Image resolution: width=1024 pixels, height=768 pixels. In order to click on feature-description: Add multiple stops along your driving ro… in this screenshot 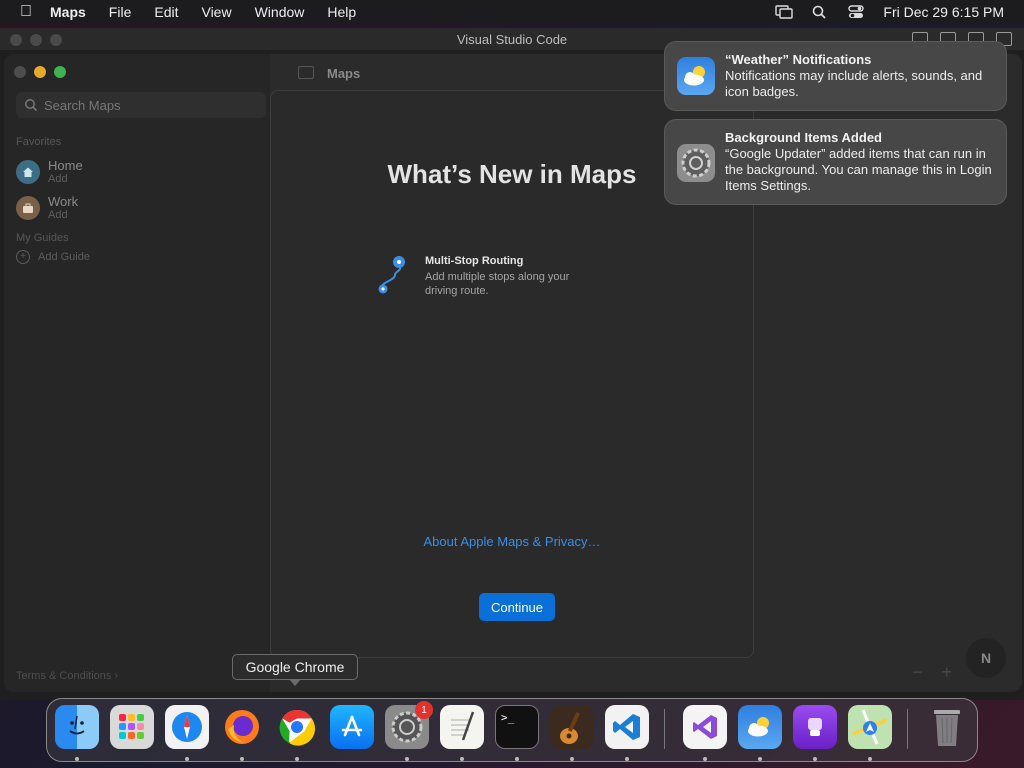, I will do `click(497, 284)`.